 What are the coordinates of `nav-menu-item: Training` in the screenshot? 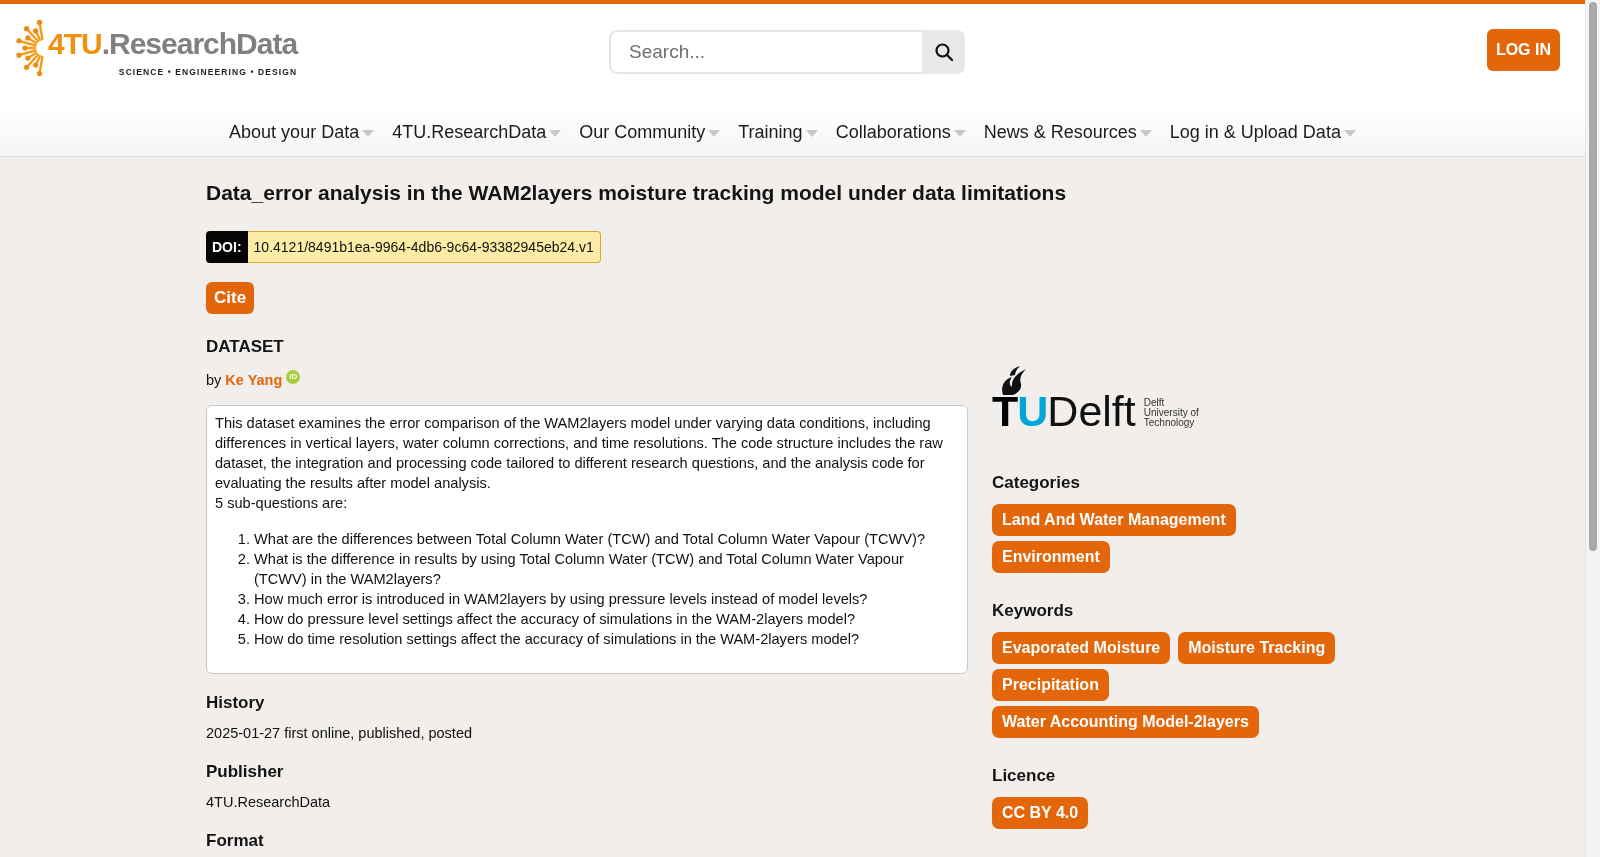 It's located at (778, 132).